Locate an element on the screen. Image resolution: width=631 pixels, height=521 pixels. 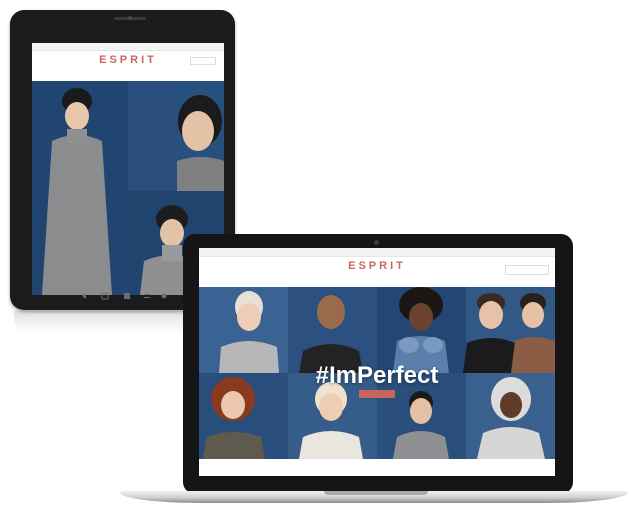
laptop-topbar is located at coordinates (377, 252).